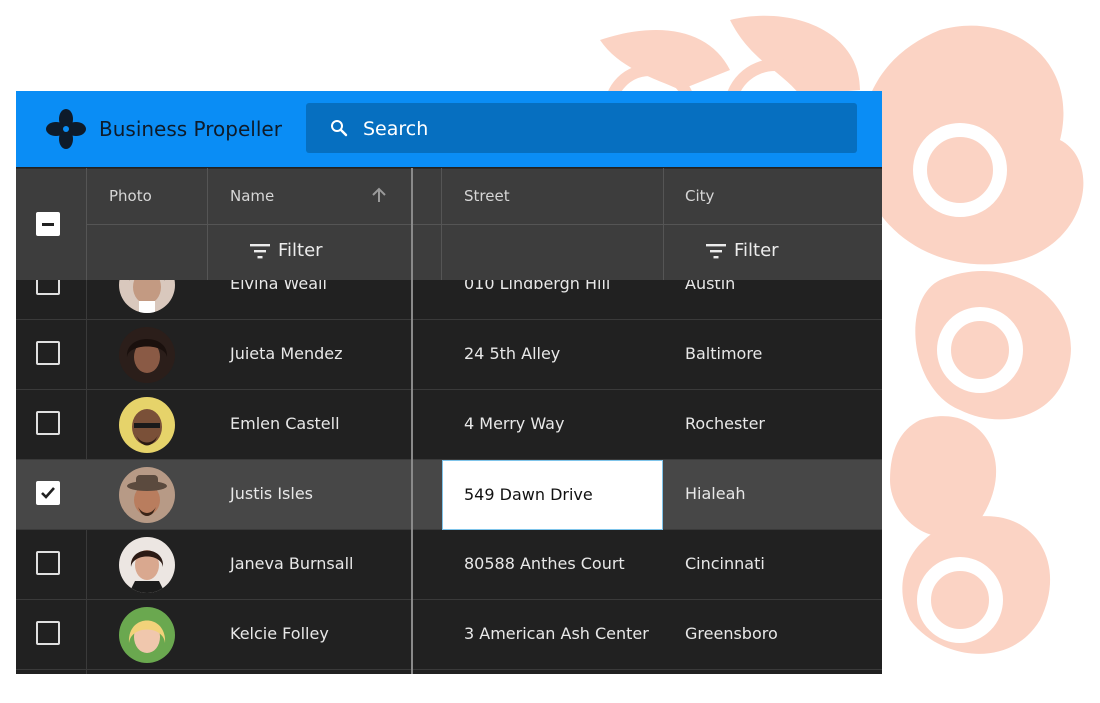  I want to click on table-row: Juieta Mendez 24 5th Alley Baltimore, so click(449, 355).